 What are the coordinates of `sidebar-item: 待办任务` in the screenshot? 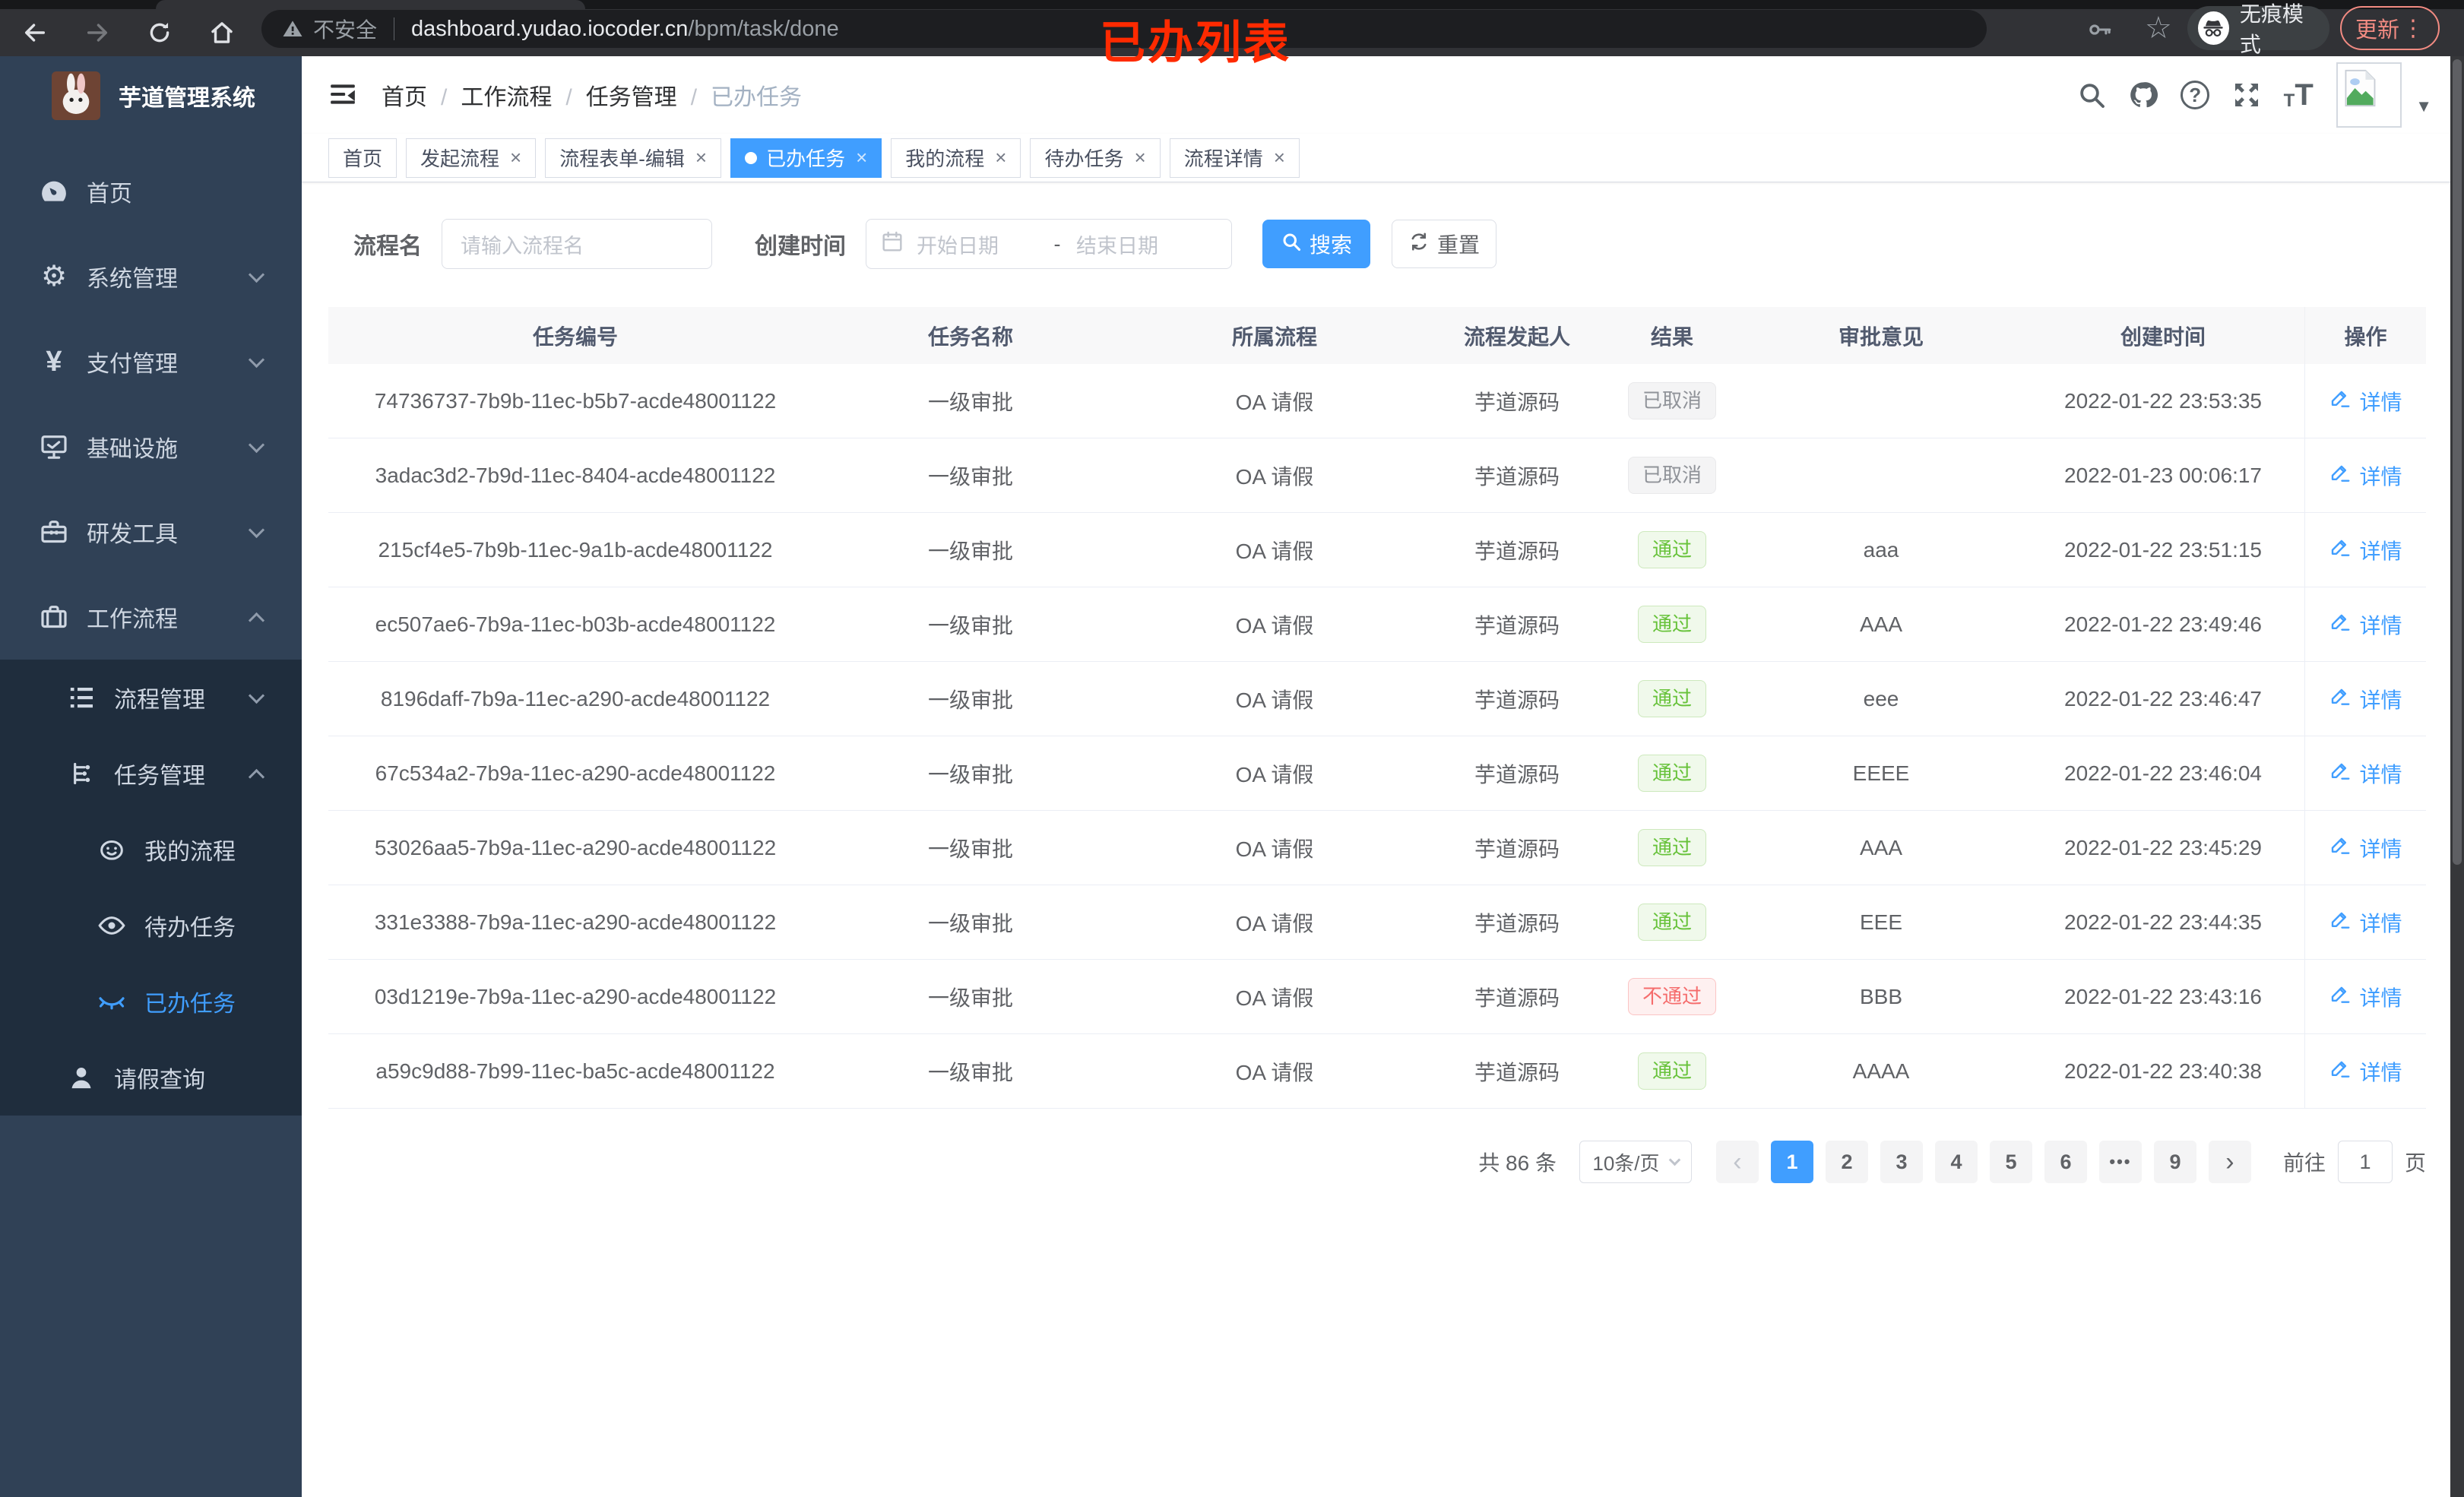 It's located at (151, 926).